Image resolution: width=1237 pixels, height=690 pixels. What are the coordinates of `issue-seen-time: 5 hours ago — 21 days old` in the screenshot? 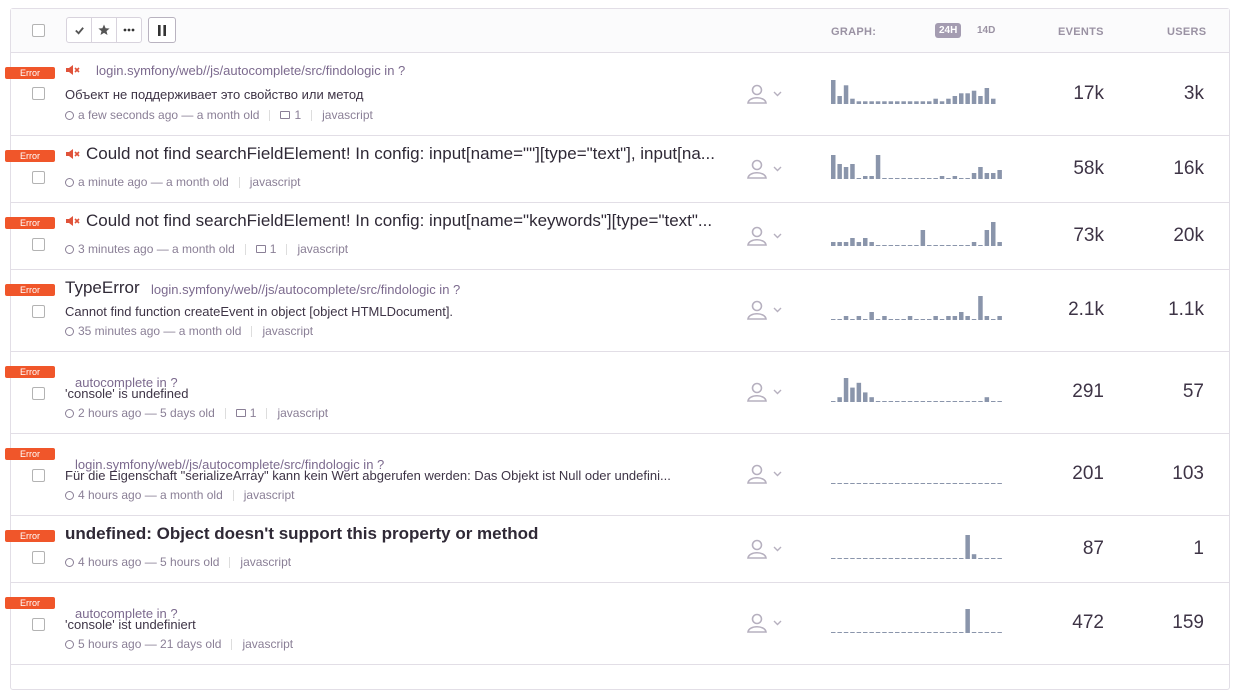 It's located at (150, 644).